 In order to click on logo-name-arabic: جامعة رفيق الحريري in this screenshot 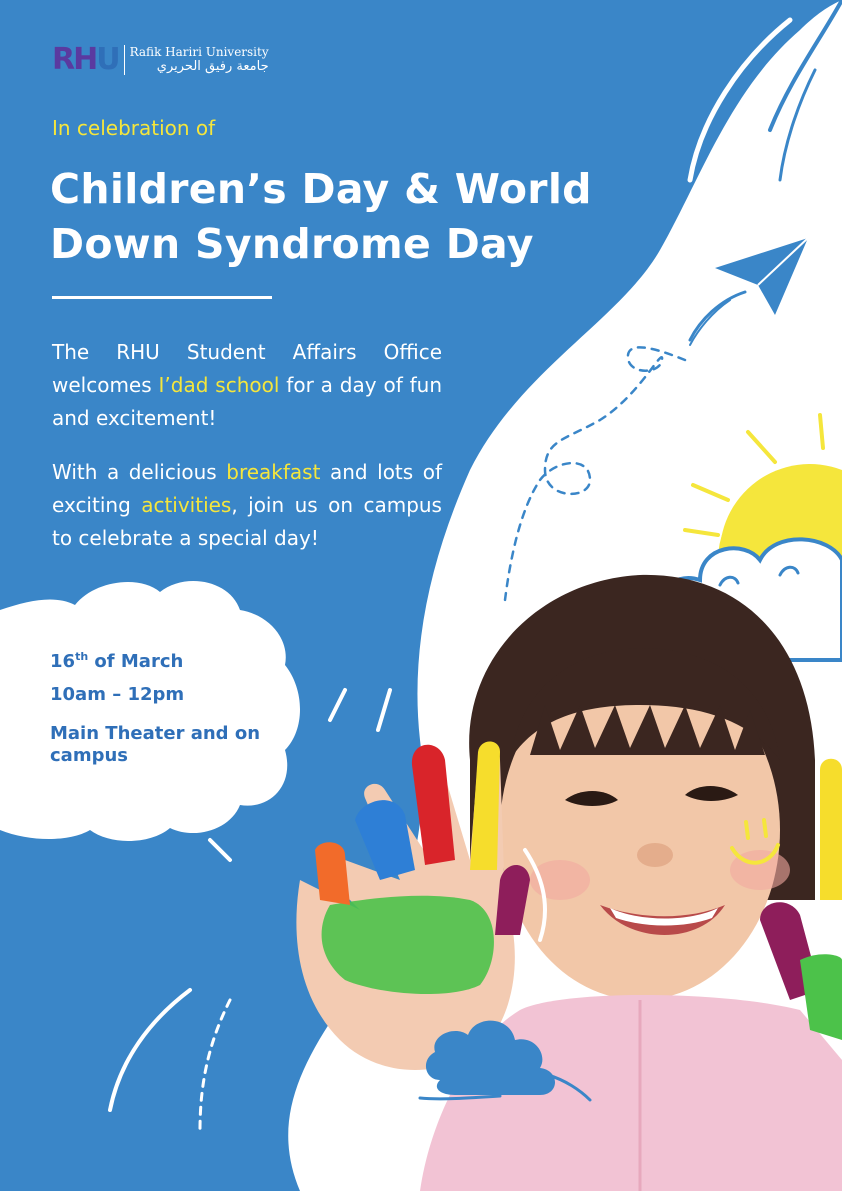, I will do `click(212, 66)`.